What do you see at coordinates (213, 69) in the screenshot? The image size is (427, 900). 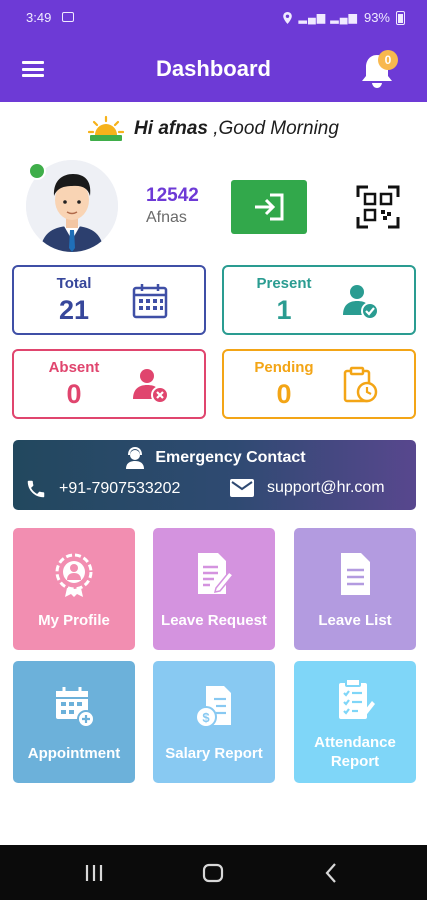 I see `app-bar: Dashboard 0` at bounding box center [213, 69].